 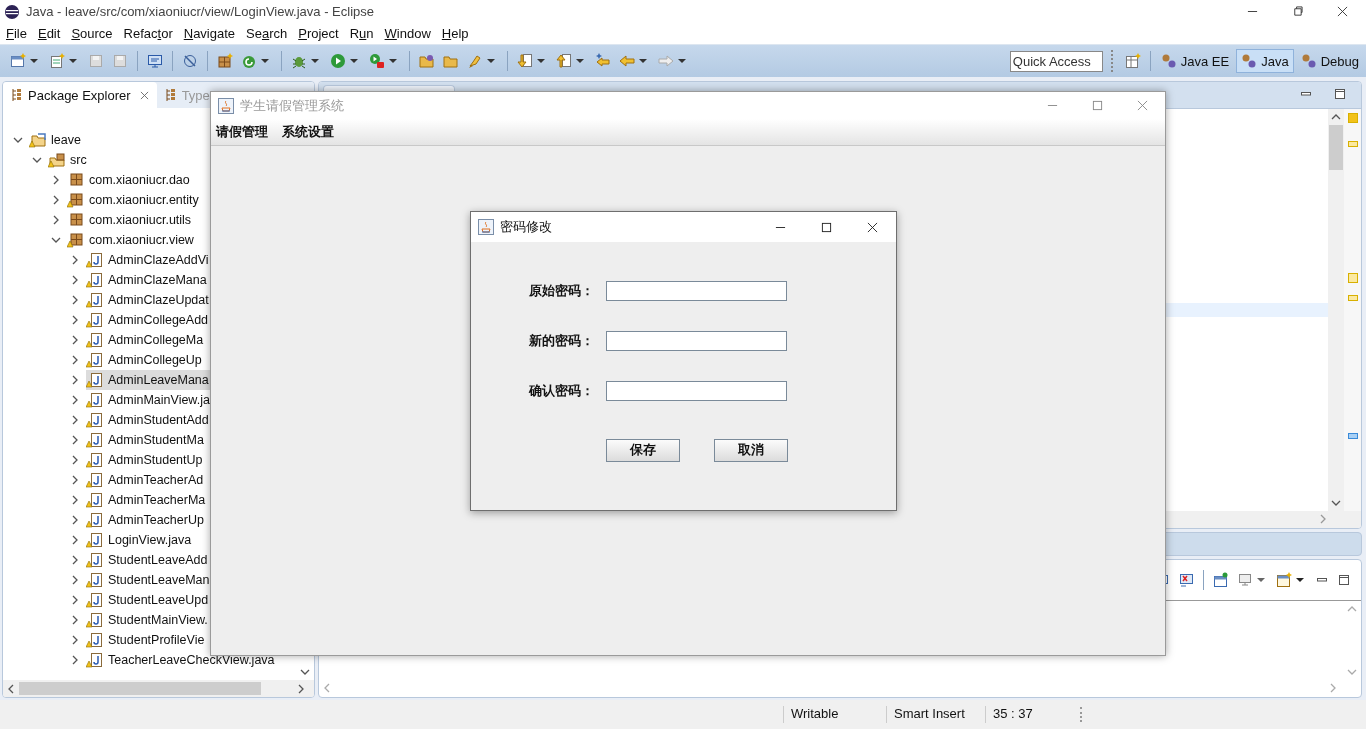 What do you see at coordinates (242, 132) in the screenshot?
I see `menu-item: 请假管理` at bounding box center [242, 132].